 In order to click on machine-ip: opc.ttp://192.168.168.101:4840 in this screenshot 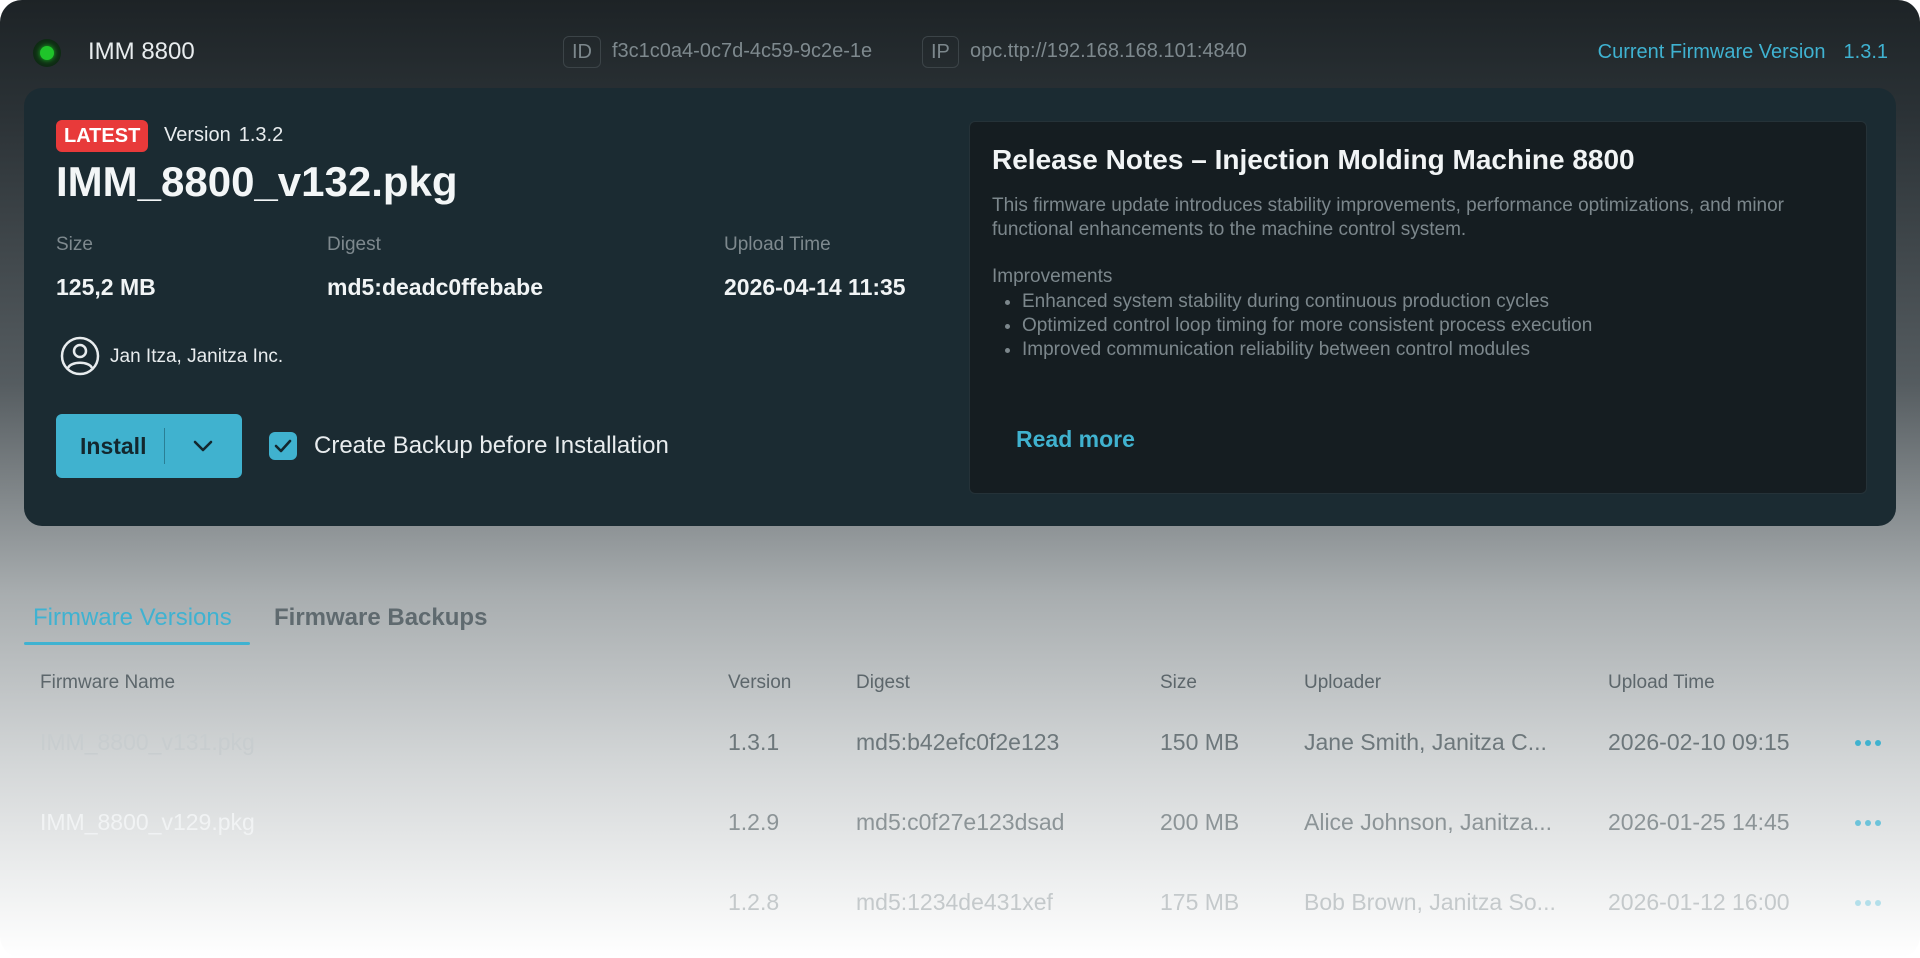, I will do `click(1108, 51)`.